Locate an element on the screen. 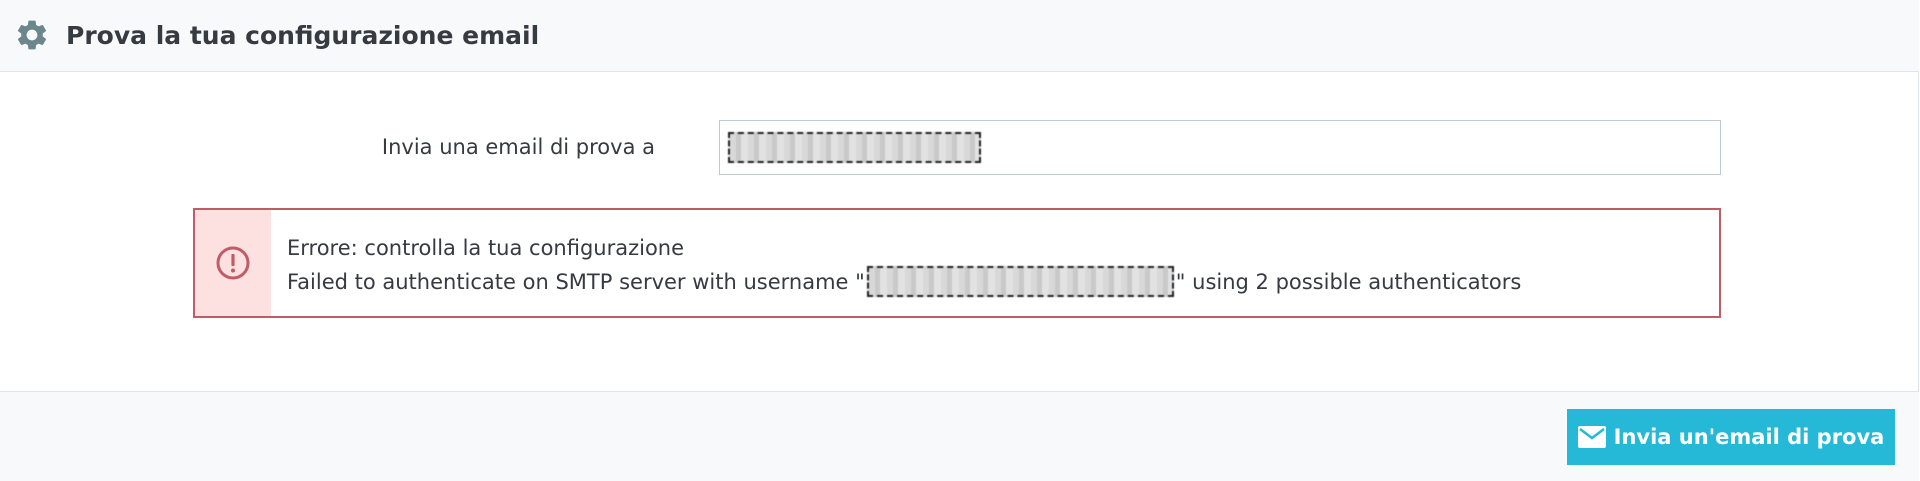 The height and width of the screenshot is (481, 1920). panel-header: Prova la tua configurazione email is located at coordinates (959, 36).